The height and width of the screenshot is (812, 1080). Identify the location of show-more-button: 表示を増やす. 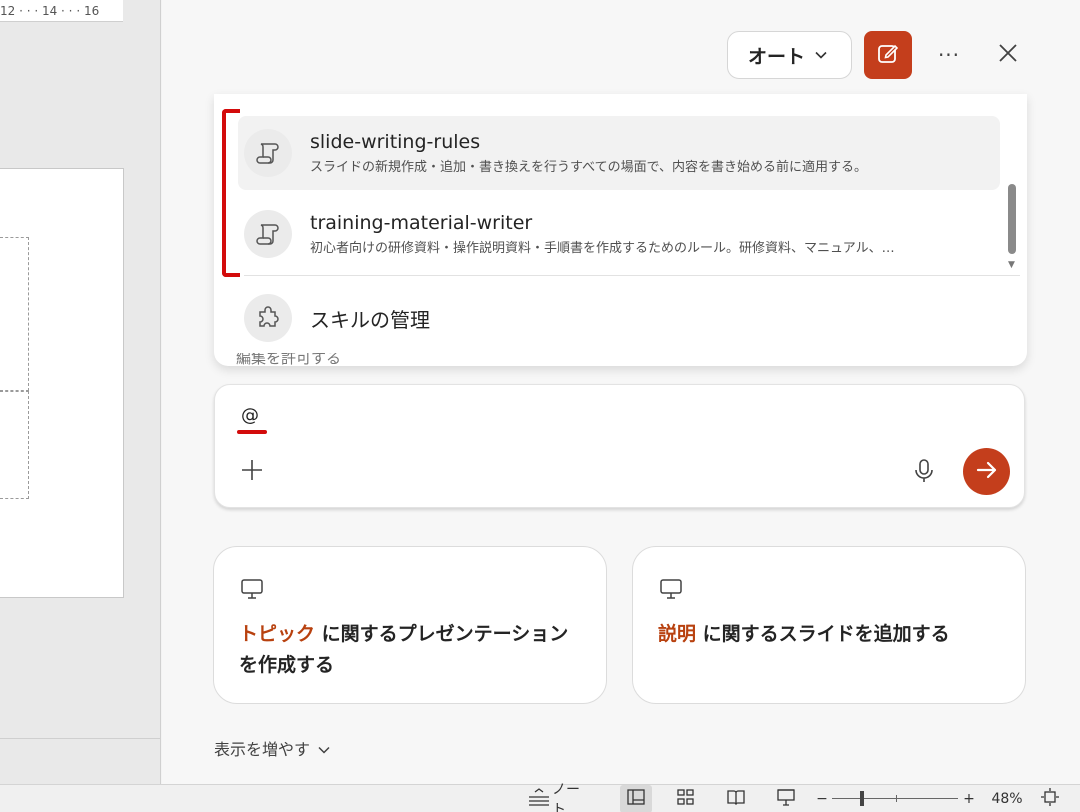
(272, 748).